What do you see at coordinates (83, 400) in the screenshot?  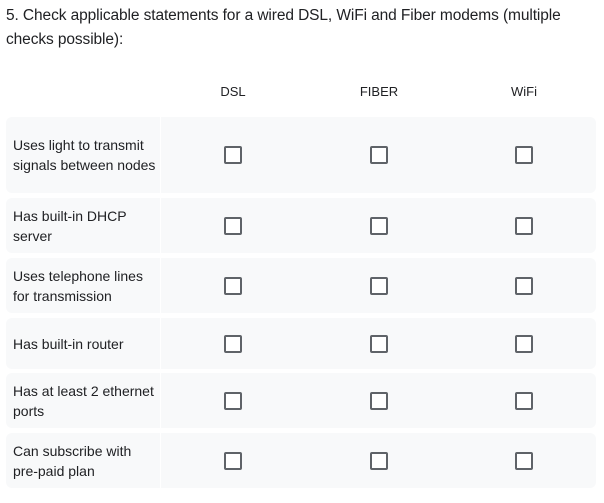 I see `row-label: Has at least 2 ethernet ports` at bounding box center [83, 400].